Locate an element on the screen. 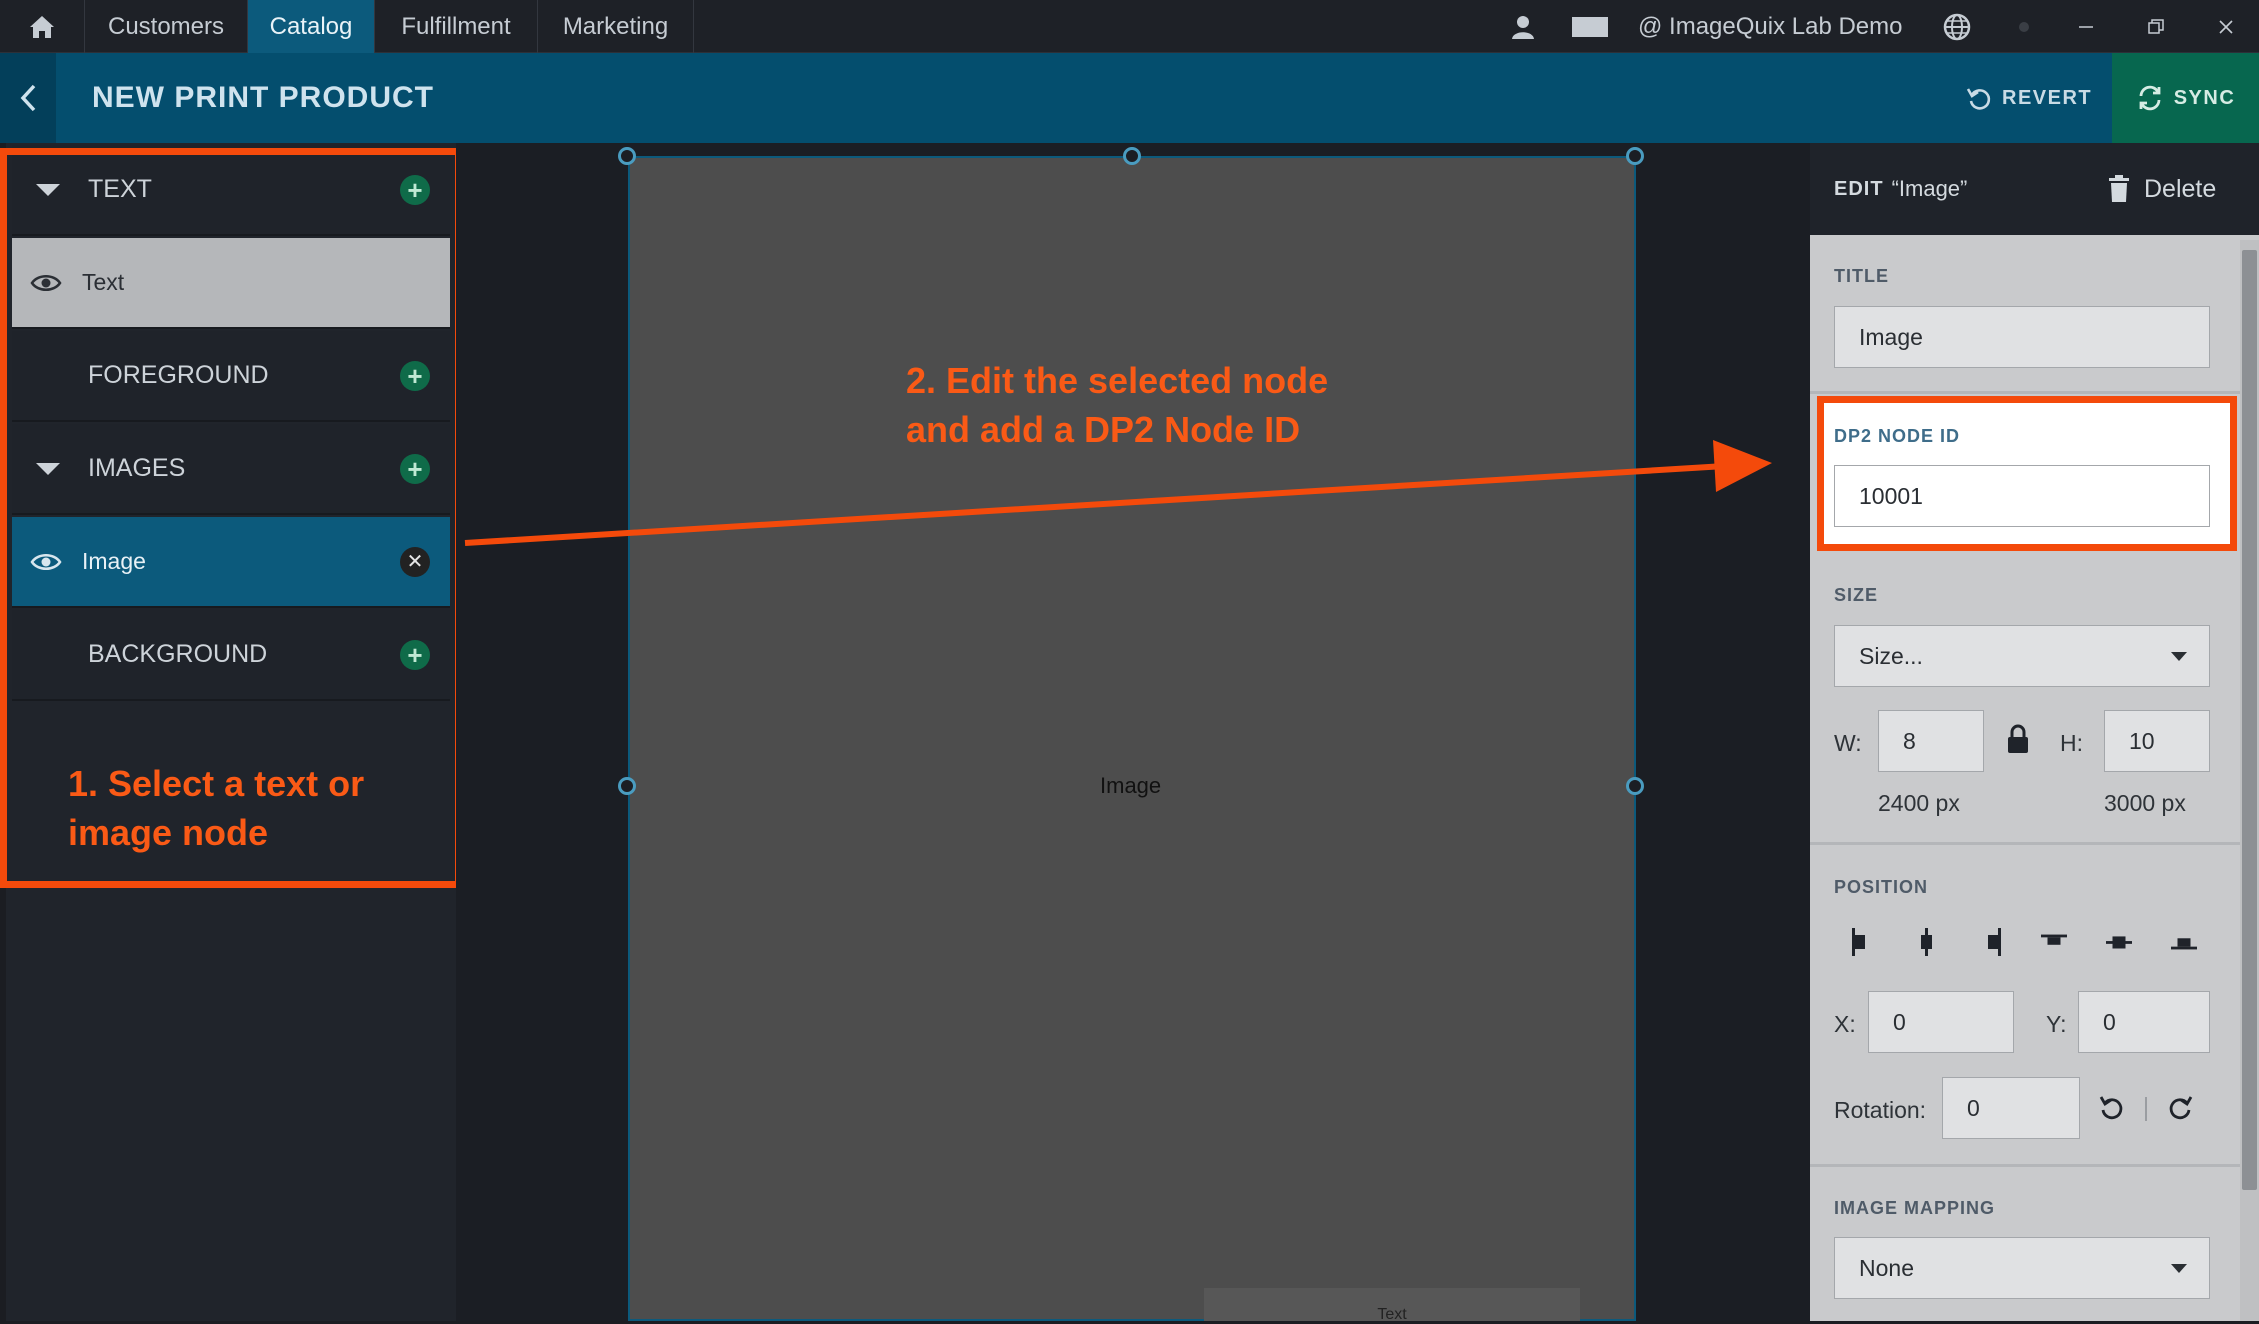 This screenshot has width=2259, height=1324. edit-panel-title: EDIT “Image” is located at coordinates (1900, 189).